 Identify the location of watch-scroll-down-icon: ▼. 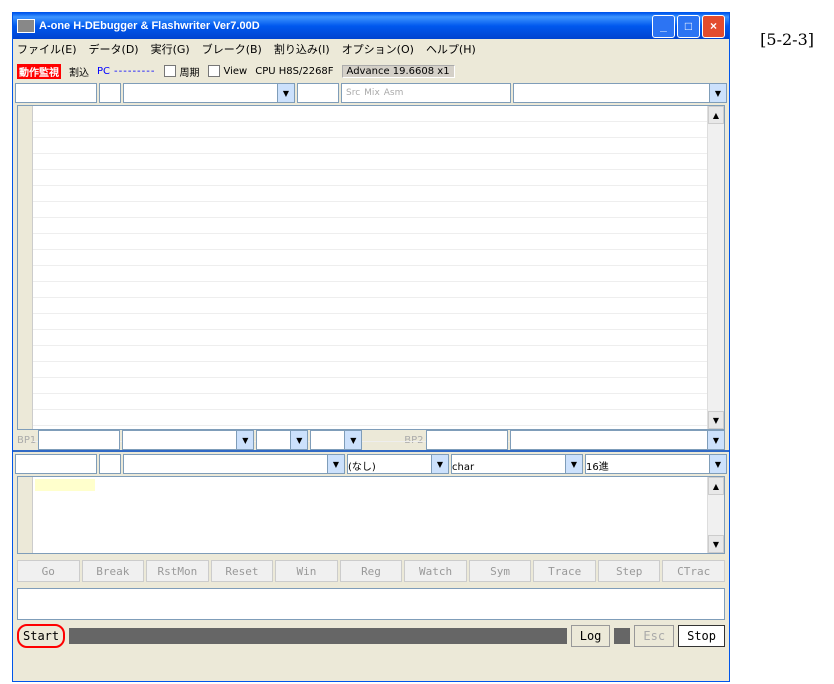
(716, 544).